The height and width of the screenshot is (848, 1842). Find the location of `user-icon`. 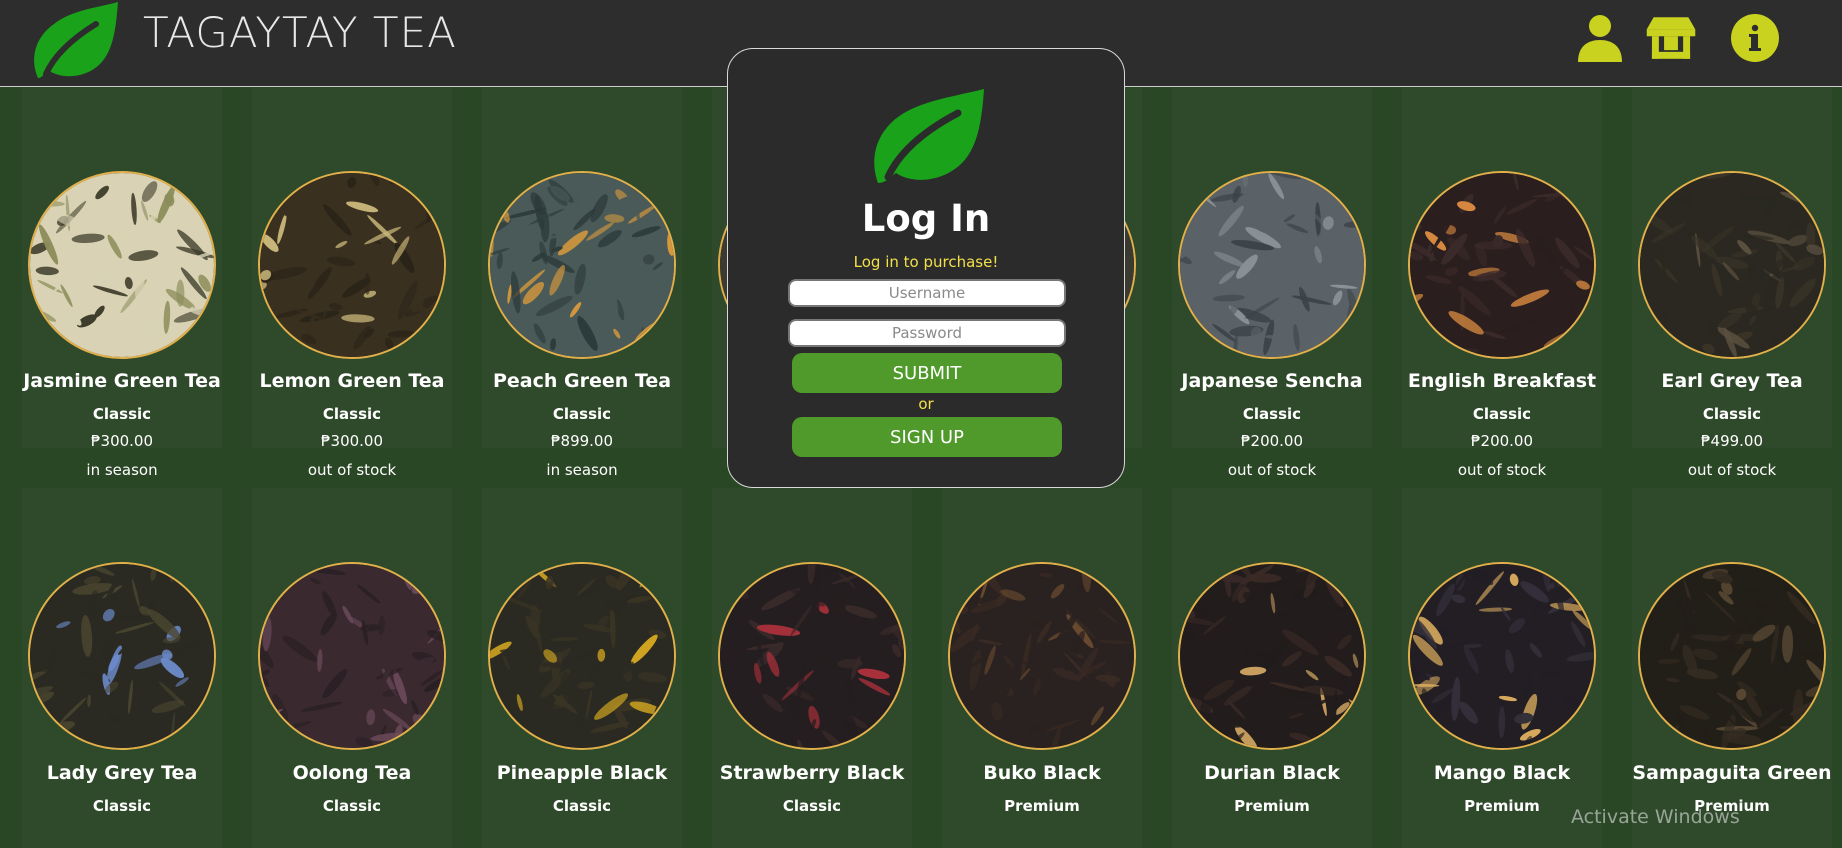

user-icon is located at coordinates (1600, 38).